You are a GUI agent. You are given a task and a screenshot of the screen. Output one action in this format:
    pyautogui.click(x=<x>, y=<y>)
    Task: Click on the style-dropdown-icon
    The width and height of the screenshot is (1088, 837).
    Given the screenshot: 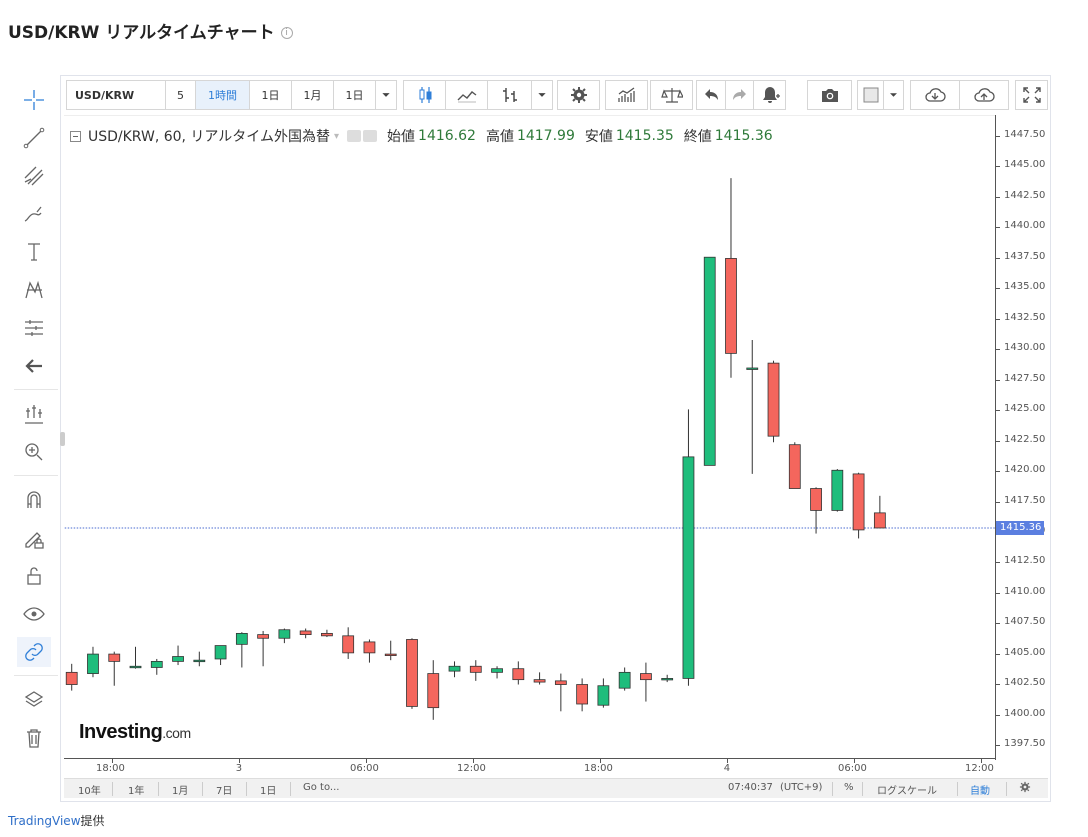 What is the action you would take?
    pyautogui.click(x=542, y=95)
    